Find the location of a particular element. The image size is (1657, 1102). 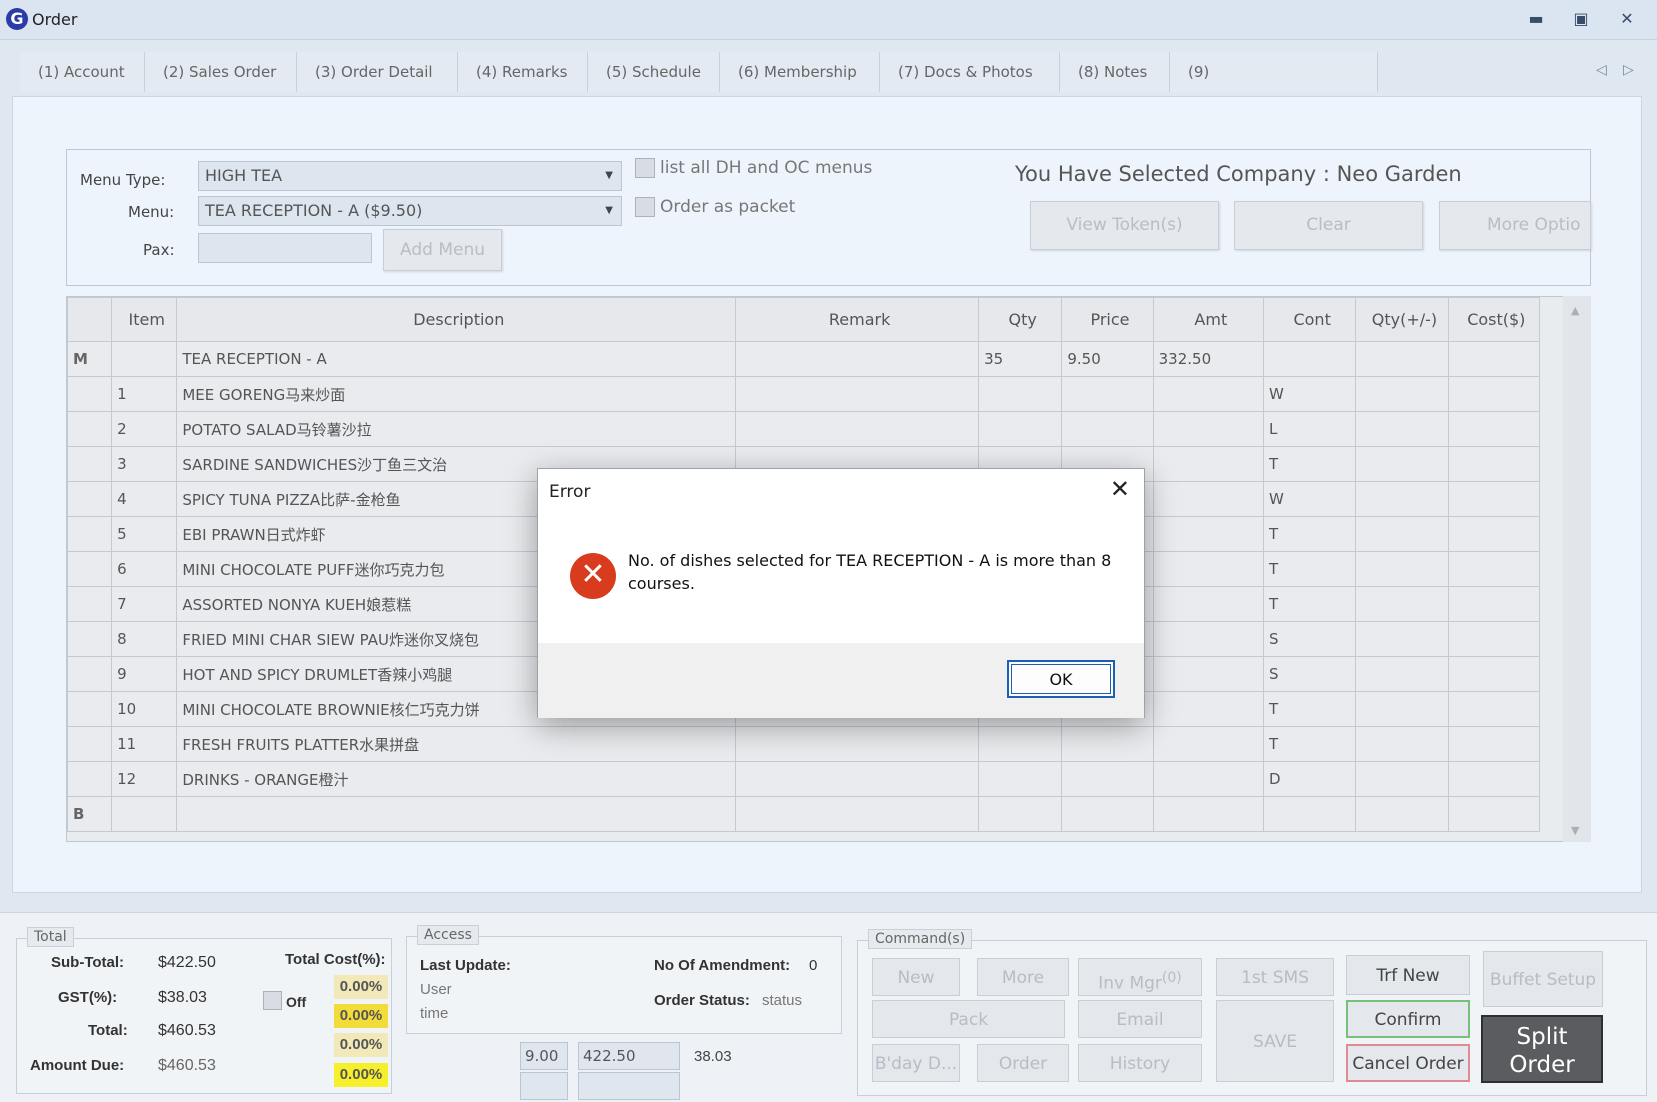

dialog-footer: OK is located at coordinates (841, 680).